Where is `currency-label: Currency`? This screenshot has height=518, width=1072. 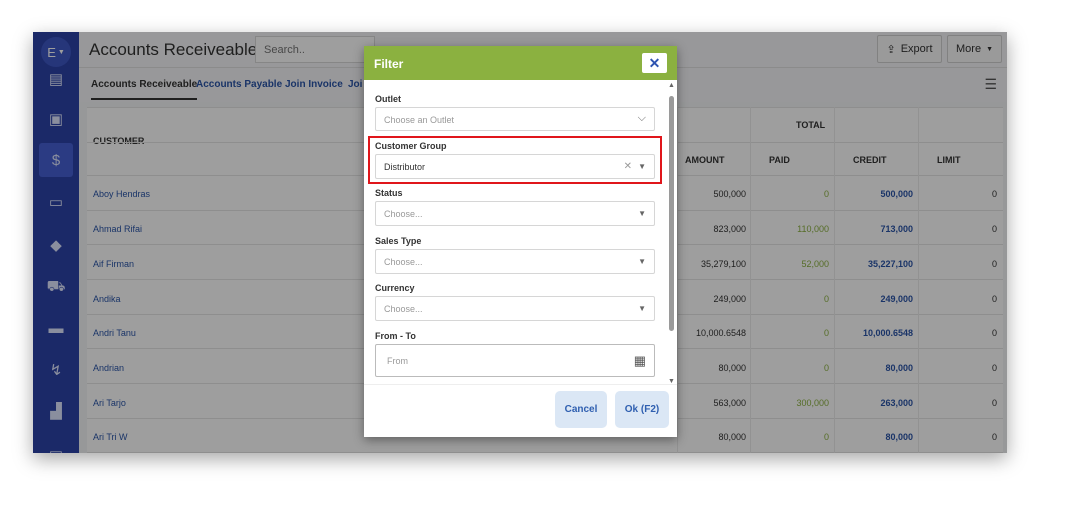 currency-label: Currency is located at coordinates (395, 288).